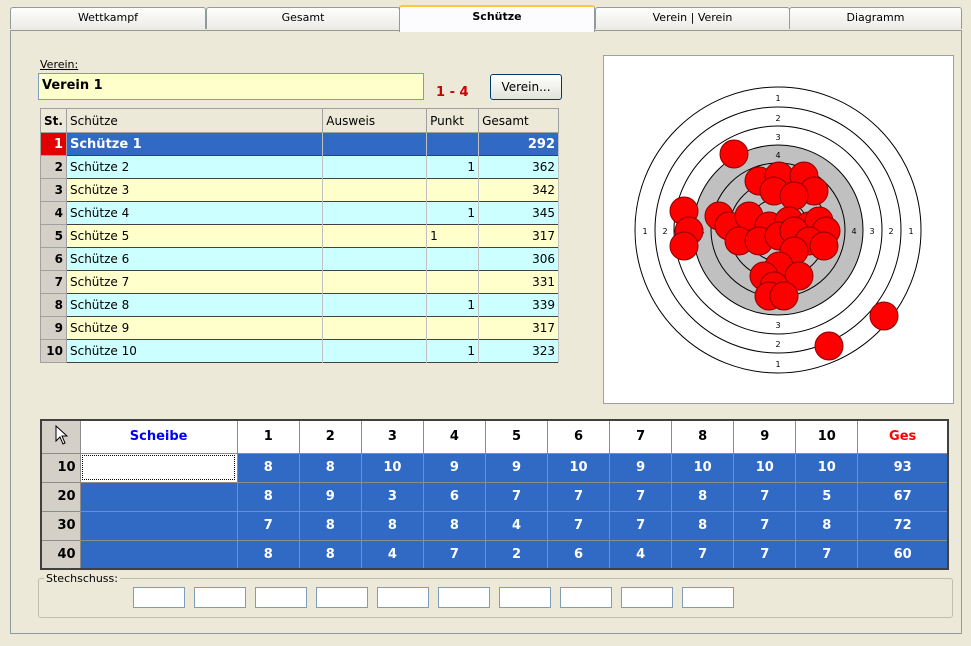 The width and height of the screenshot is (971, 646). What do you see at coordinates (60, 554) in the screenshot?
I see `result-row-label: 40` at bounding box center [60, 554].